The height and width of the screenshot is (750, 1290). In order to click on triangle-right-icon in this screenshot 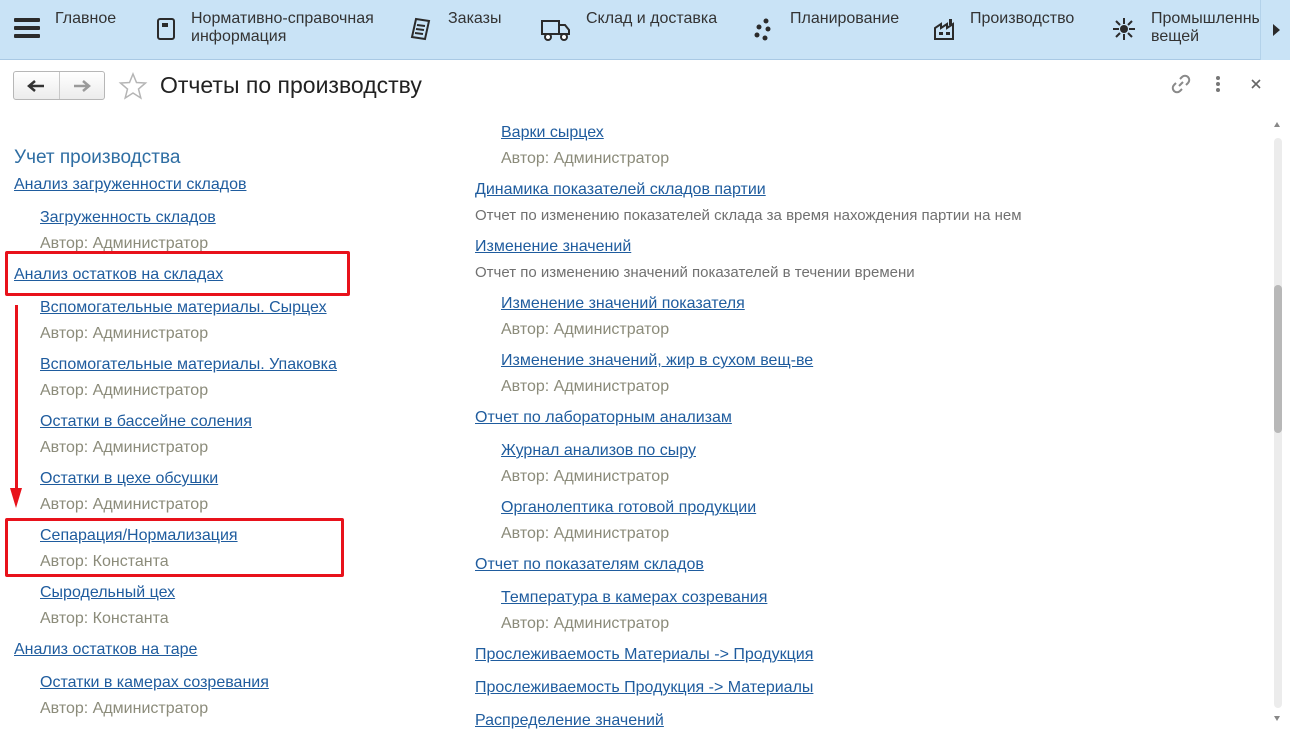, I will do `click(1276, 30)`.